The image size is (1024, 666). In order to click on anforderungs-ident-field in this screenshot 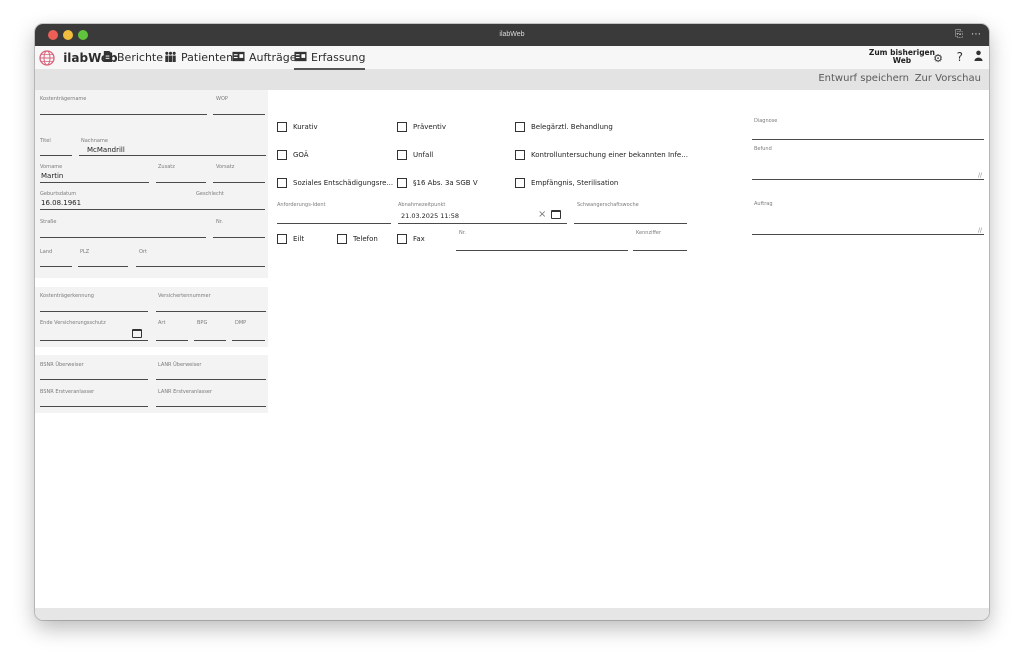, I will do `click(334, 223)`.